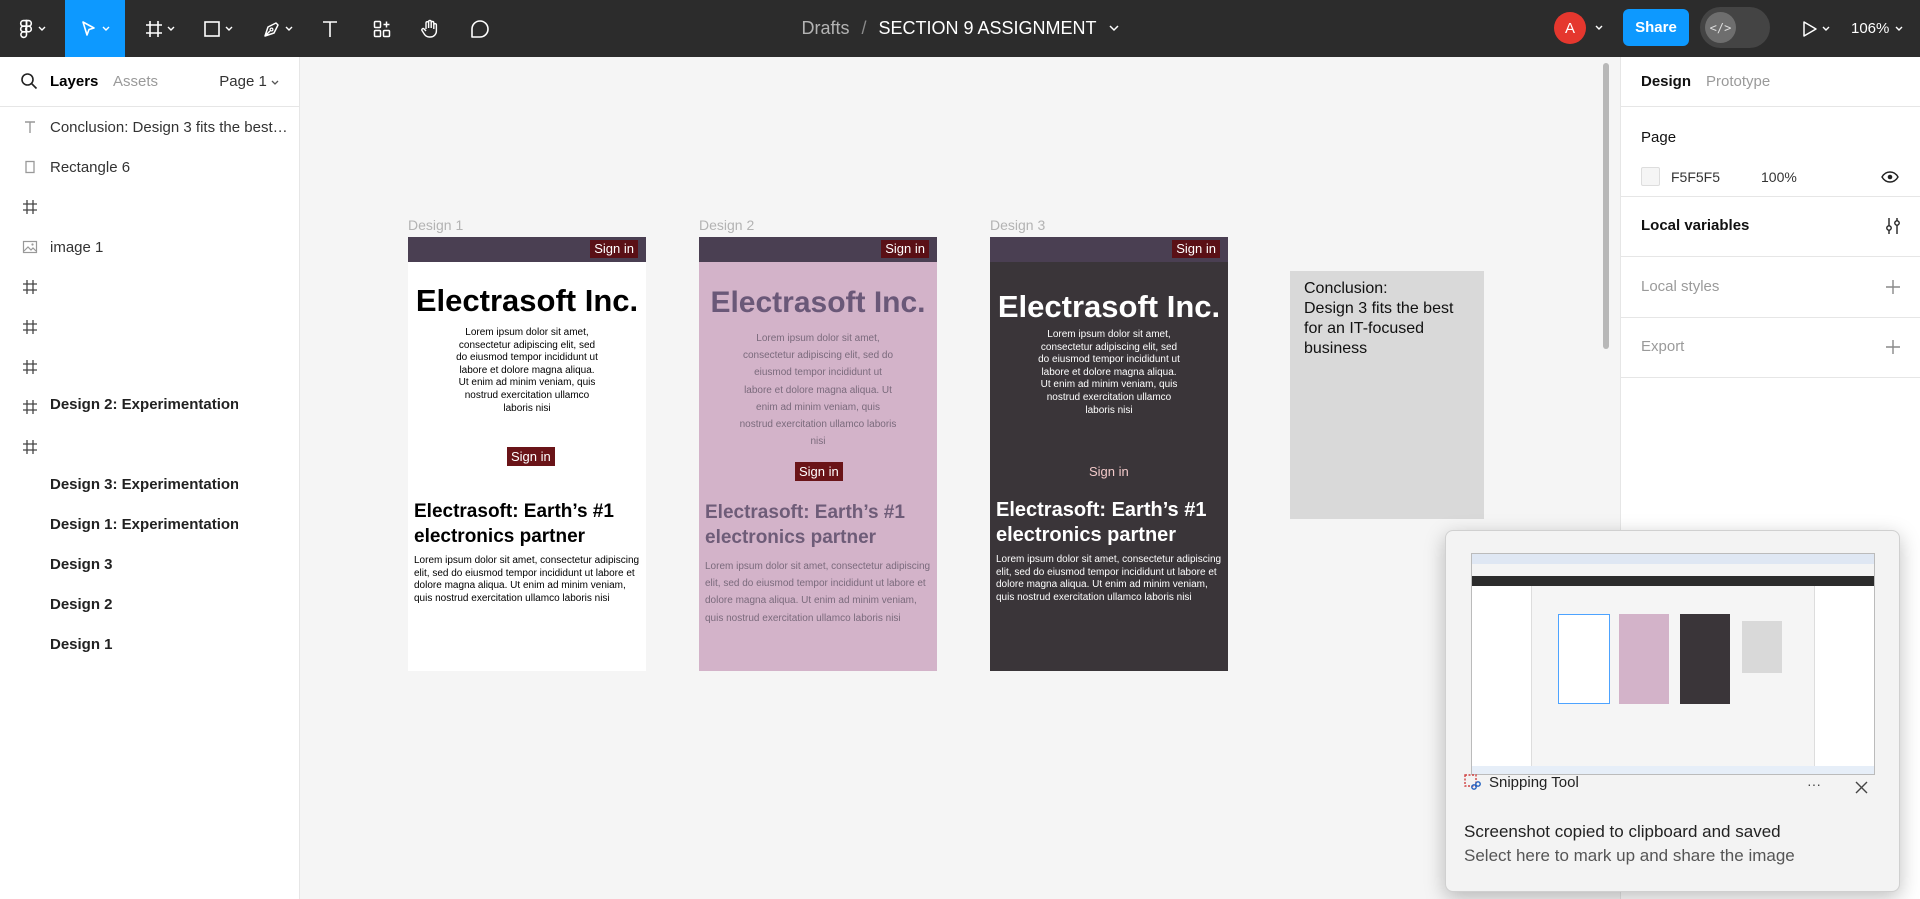 This screenshot has height=899, width=1920. What do you see at coordinates (480, 28) in the screenshot?
I see `comment-tool-button` at bounding box center [480, 28].